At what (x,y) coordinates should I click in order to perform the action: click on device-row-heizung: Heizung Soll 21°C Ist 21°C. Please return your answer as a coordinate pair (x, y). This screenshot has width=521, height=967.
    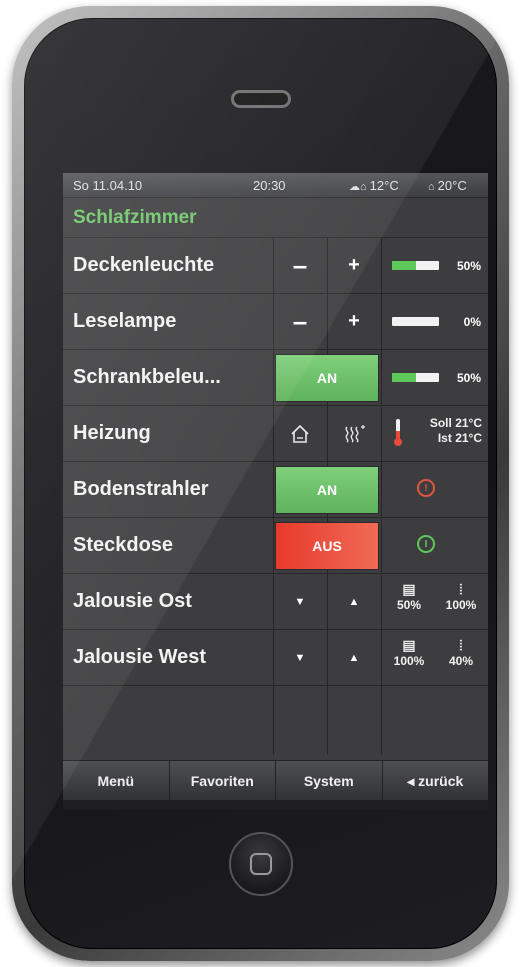
    Looking at the image, I should click on (275, 434).